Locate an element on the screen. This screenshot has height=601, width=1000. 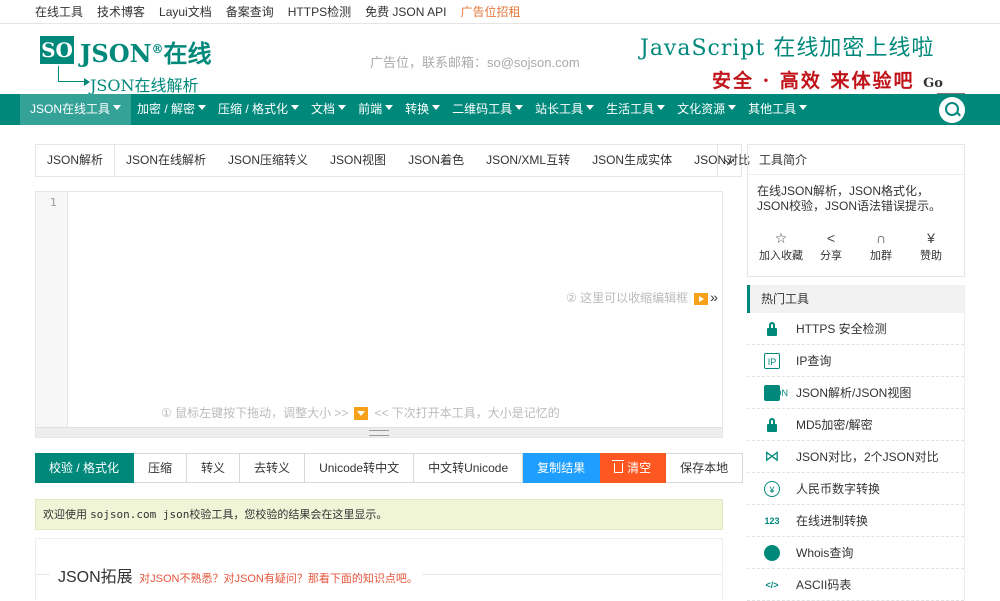
hot-tool-radix-convert: 123 在线进制转换 is located at coordinates (855, 521).